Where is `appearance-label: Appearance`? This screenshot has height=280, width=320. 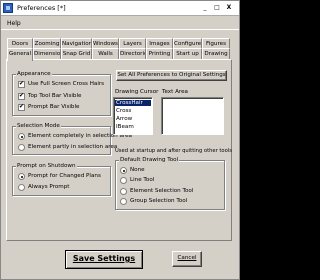 appearance-label: Appearance is located at coordinates (34, 74).